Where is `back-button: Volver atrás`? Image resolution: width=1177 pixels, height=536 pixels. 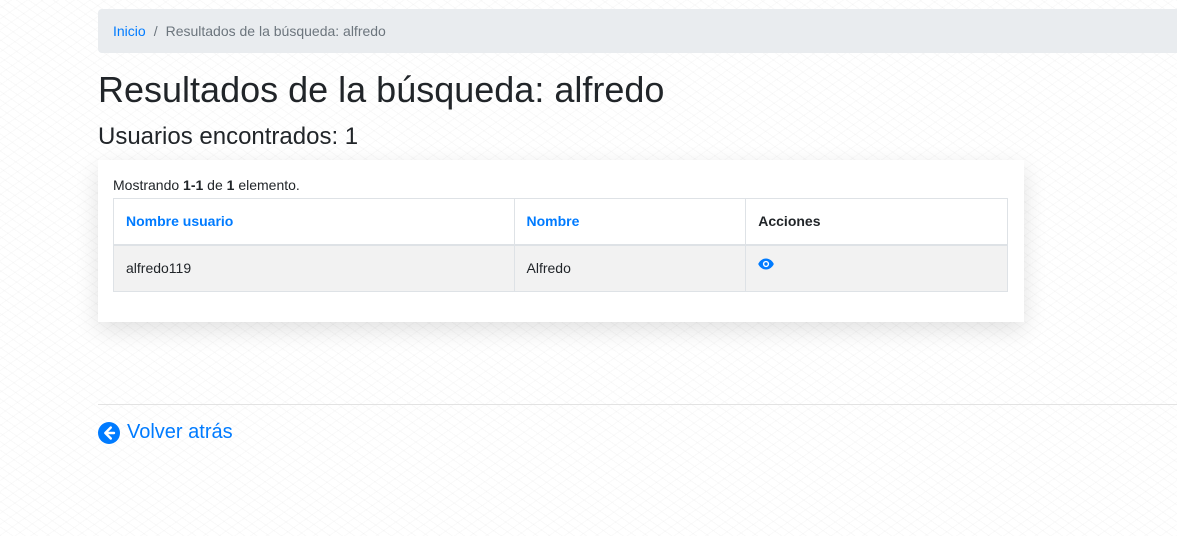 back-button: Volver atrás is located at coordinates (165, 432).